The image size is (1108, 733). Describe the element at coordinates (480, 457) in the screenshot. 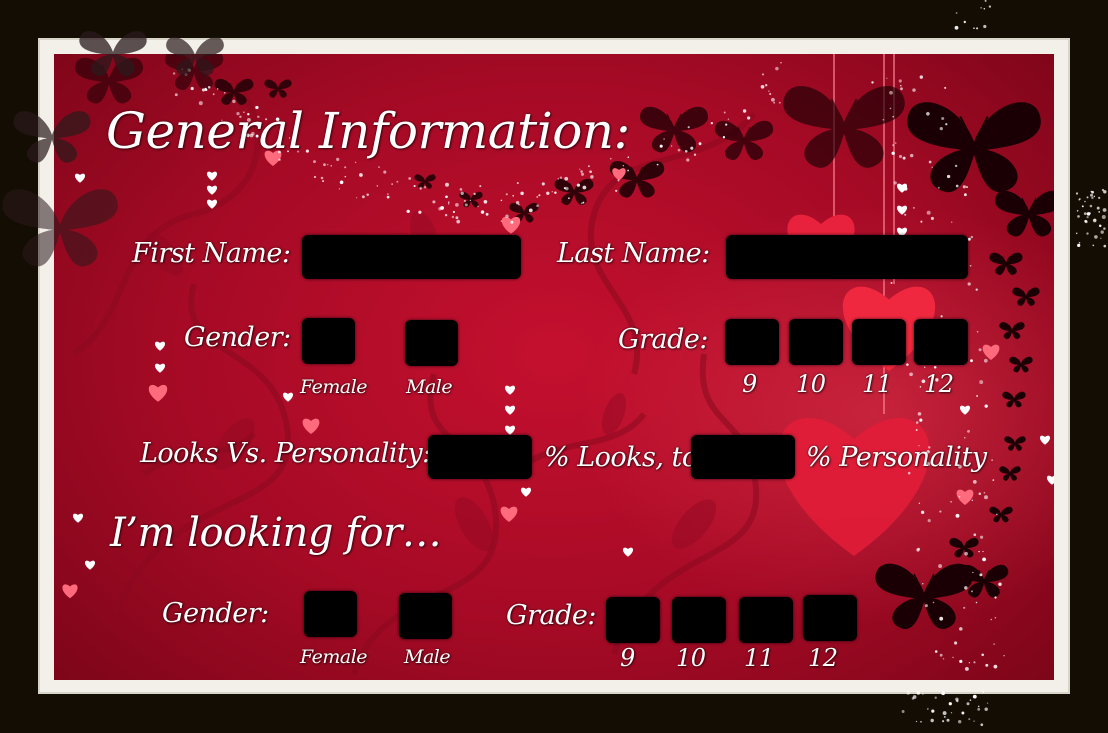

I see `looks-percent-field` at that location.